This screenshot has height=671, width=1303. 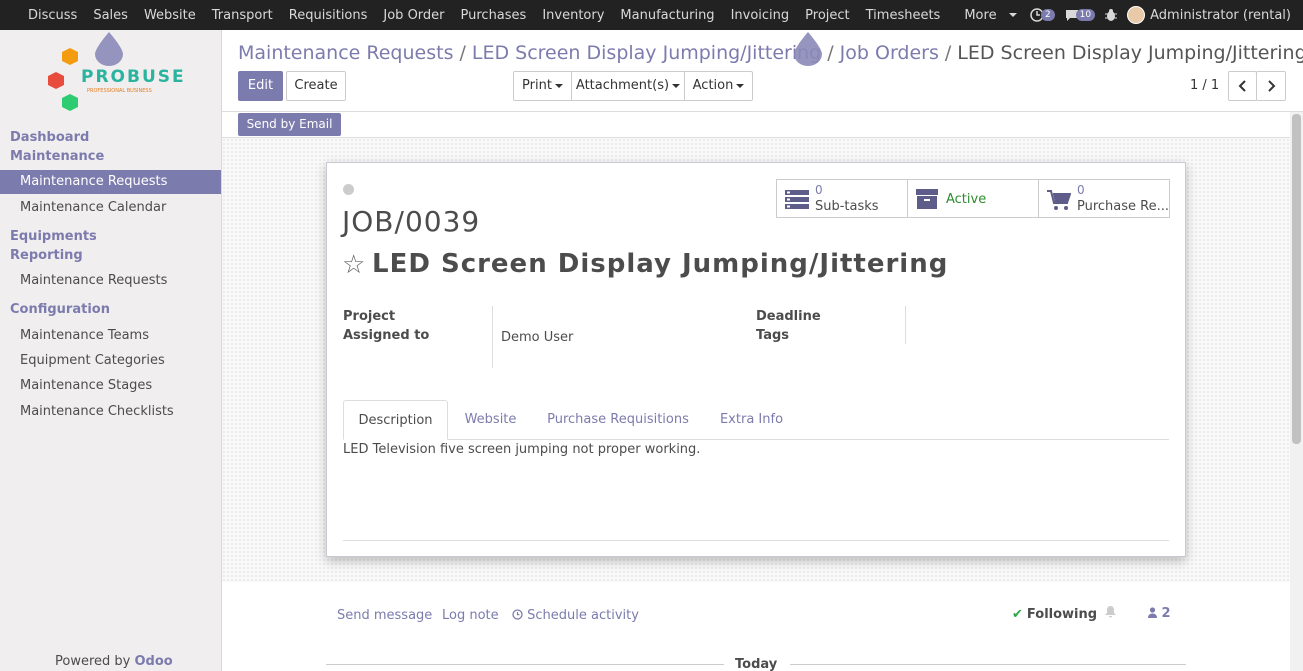 I want to click on sidebar-section-dashboard: Dashboard, so click(x=49, y=137).